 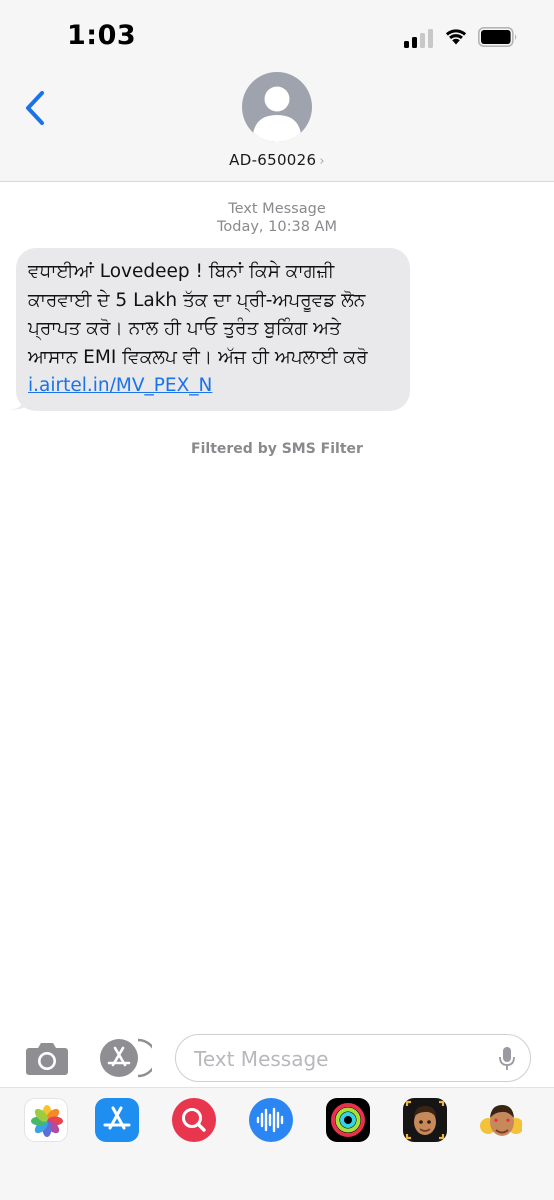 What do you see at coordinates (353, 1058) in the screenshot?
I see `message-input: Text Message` at bounding box center [353, 1058].